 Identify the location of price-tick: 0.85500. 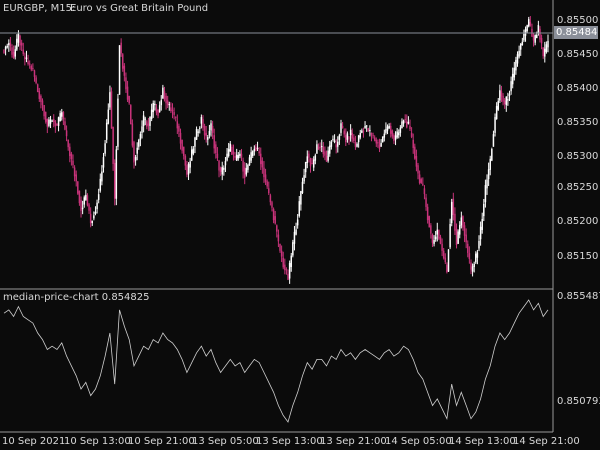
(578, 20).